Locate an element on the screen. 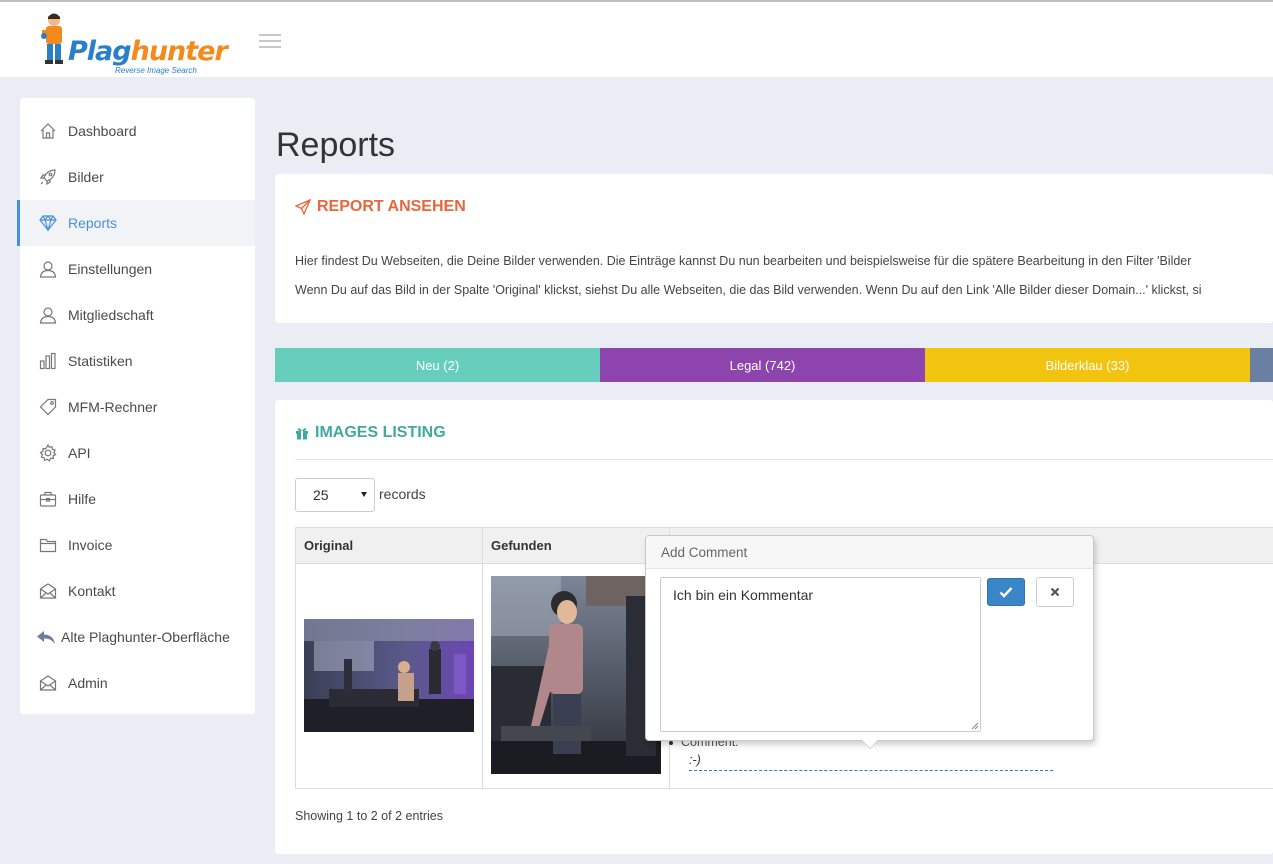 The height and width of the screenshot is (864, 1273). resize-grip-icon is located at coordinates (975, 726).